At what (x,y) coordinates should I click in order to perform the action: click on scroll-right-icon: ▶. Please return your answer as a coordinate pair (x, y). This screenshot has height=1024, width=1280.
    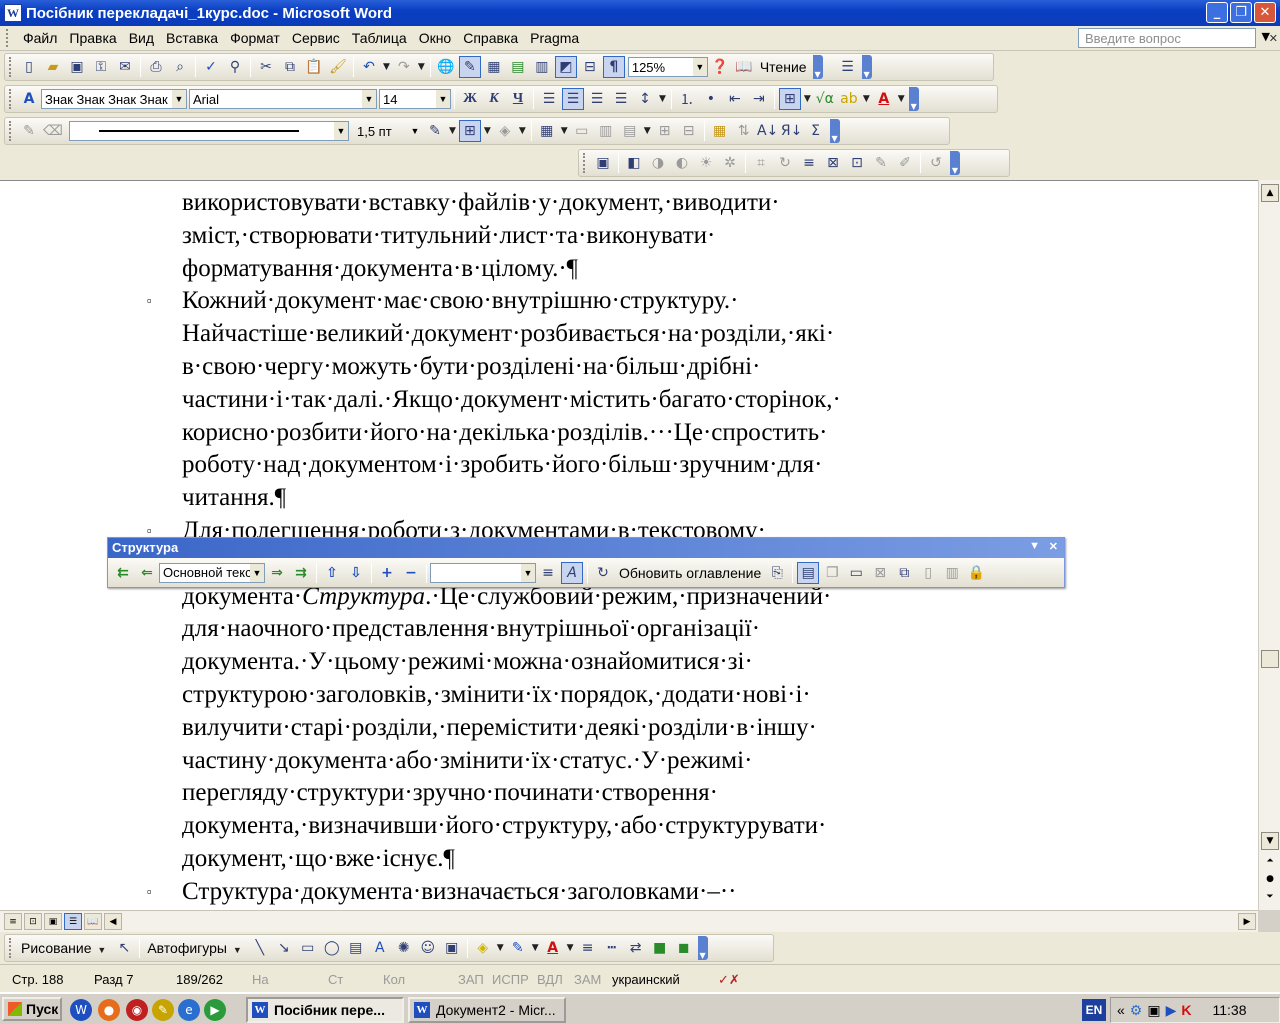
    Looking at the image, I should click on (1247, 921).